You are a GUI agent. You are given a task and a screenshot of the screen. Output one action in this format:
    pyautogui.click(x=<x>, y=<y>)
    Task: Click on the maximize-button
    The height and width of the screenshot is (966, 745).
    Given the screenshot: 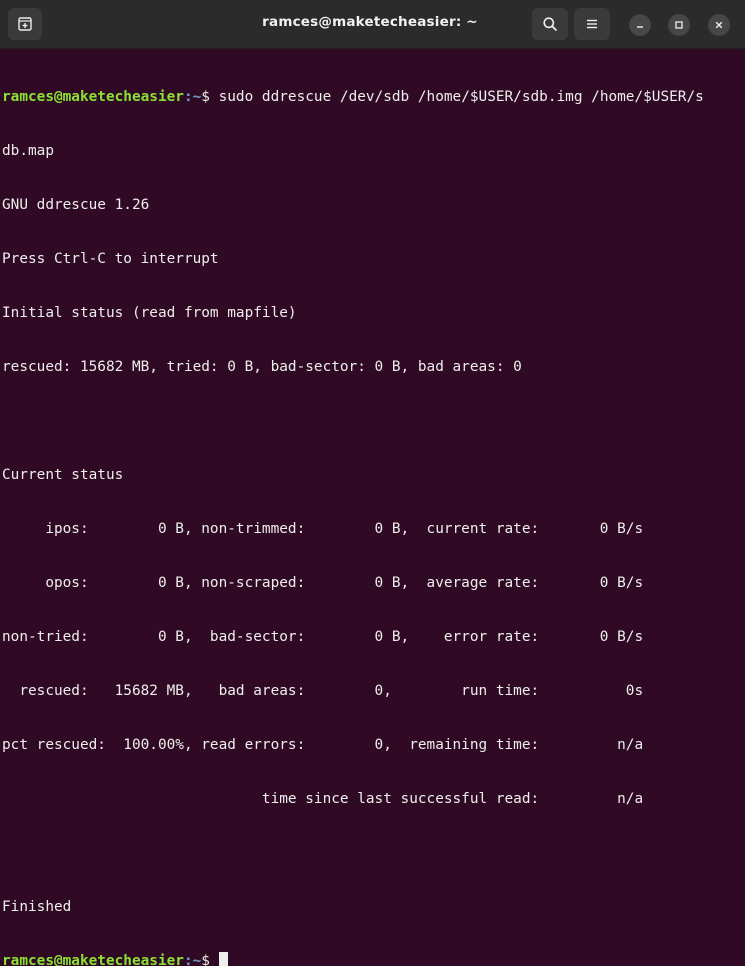 What is the action you would take?
    pyautogui.click(x=679, y=25)
    